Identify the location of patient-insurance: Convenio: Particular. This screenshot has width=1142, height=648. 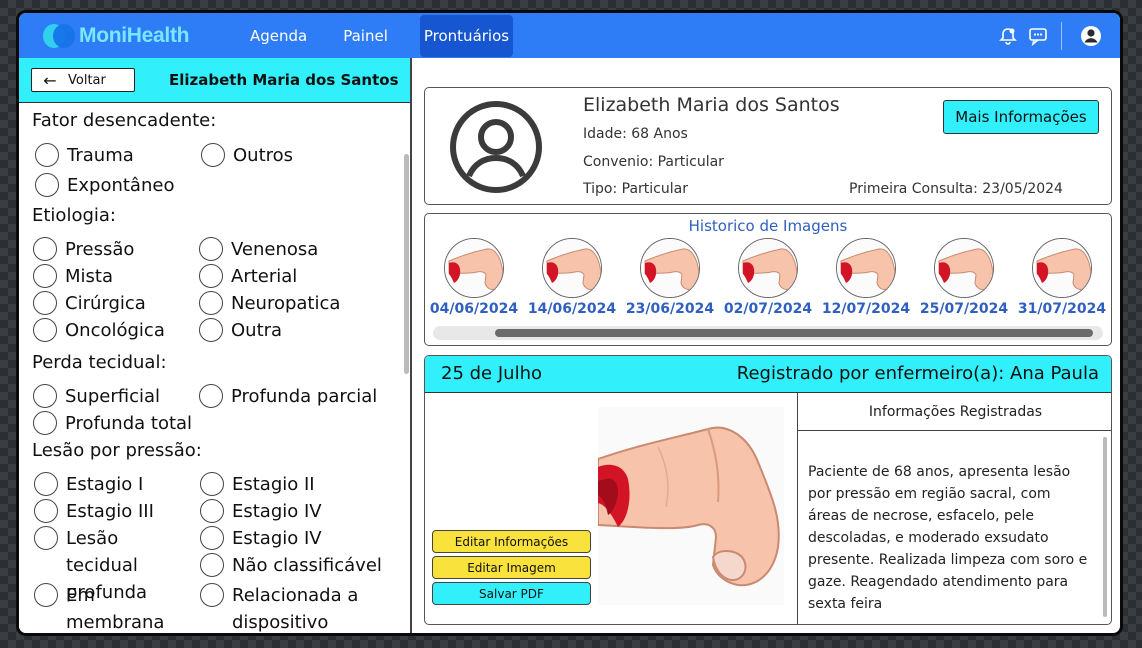
(653, 162).